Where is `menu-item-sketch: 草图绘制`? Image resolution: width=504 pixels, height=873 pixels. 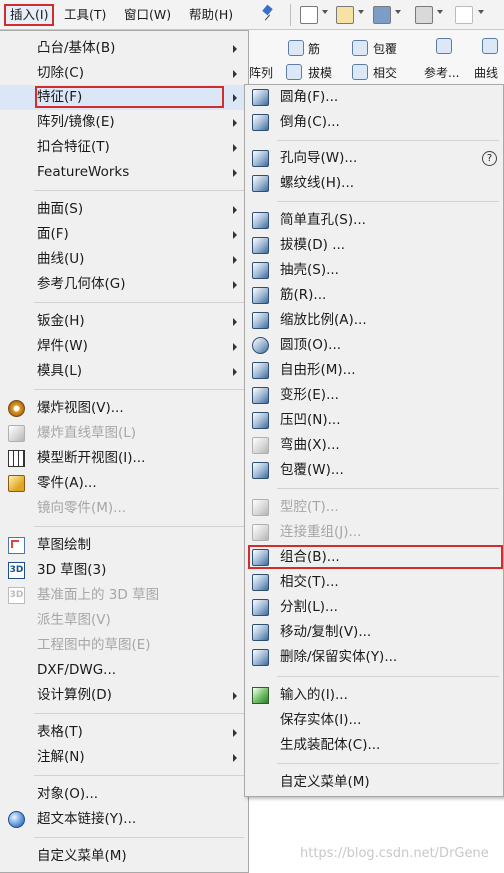
menu-item-sketch: 草图绘制 is located at coordinates (123, 545).